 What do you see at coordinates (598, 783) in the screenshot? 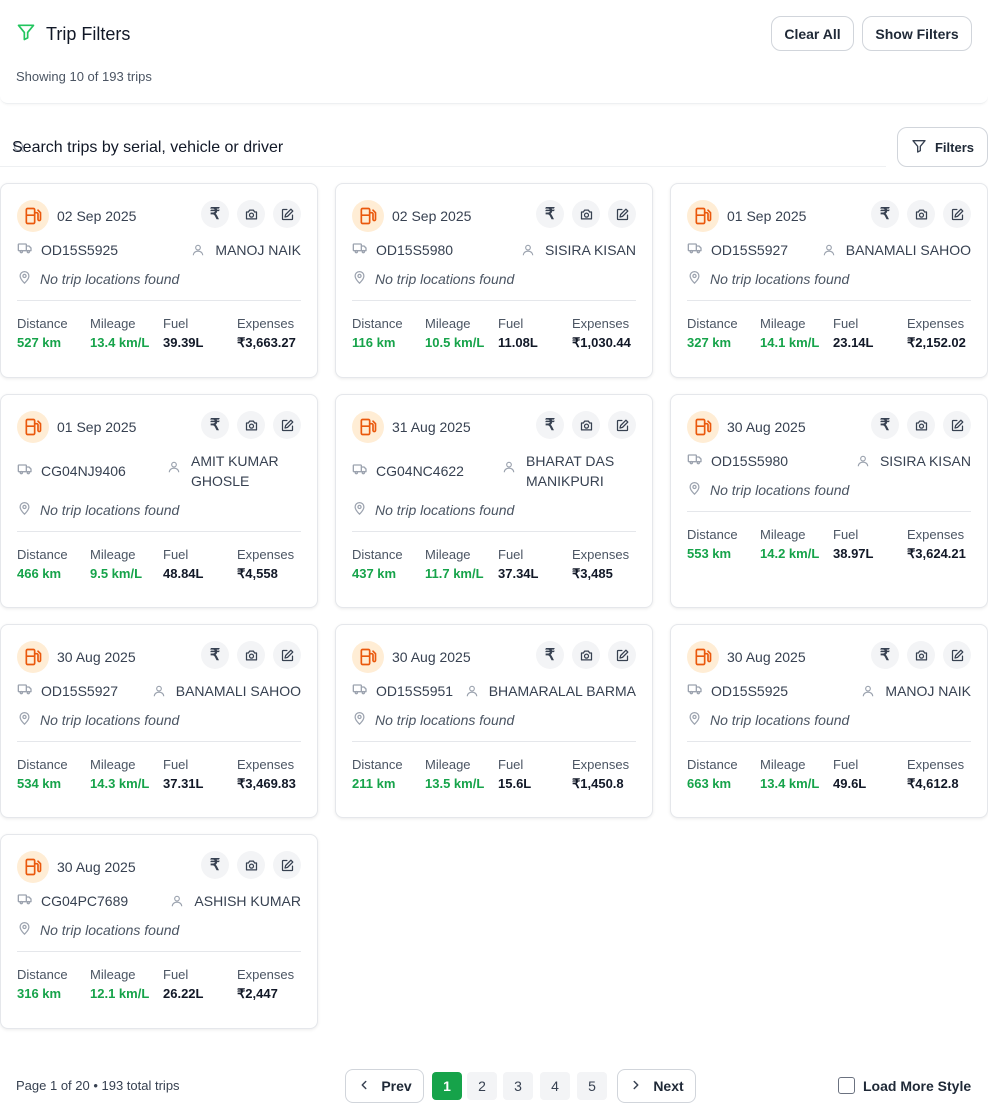
I see `expenses-value: ₹1,450.8` at bounding box center [598, 783].